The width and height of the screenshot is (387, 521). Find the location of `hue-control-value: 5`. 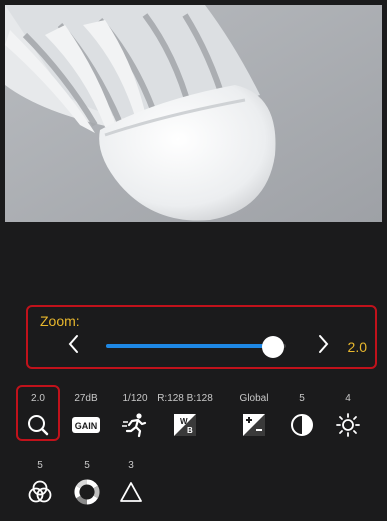

hue-control-value: 5 is located at coordinates (87, 465).